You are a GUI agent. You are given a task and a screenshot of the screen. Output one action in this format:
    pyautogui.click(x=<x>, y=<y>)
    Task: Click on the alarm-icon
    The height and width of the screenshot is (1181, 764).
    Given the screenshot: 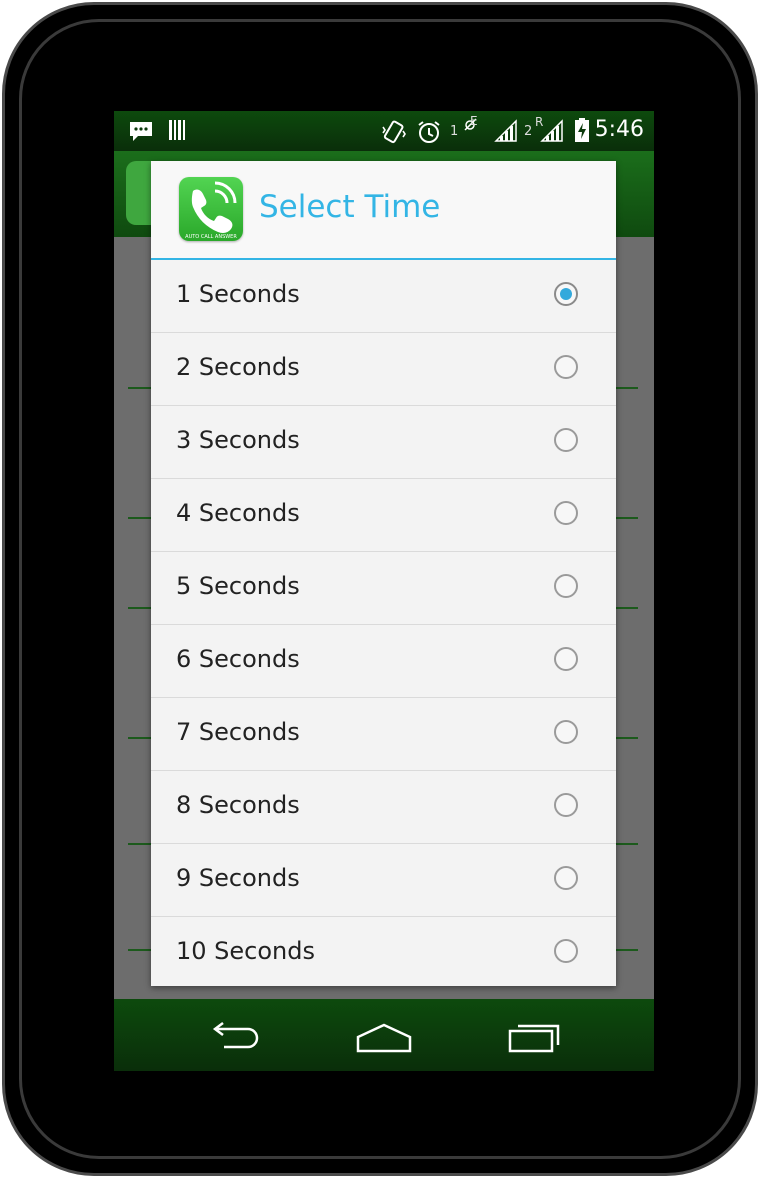 What is the action you would take?
    pyautogui.click(x=429, y=132)
    